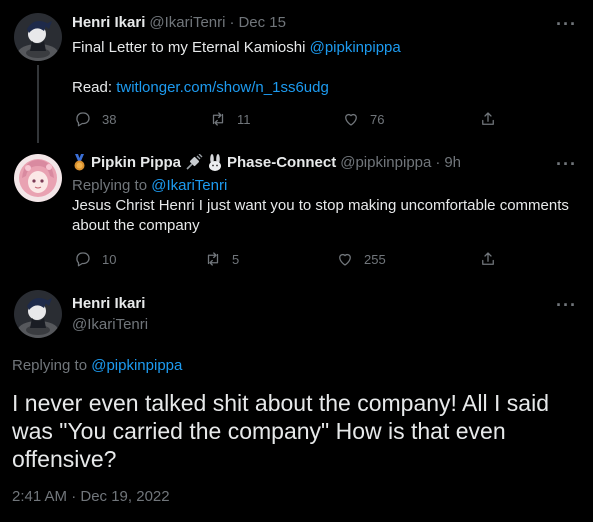  Describe the element at coordinates (236, 259) in the screenshot. I see `retweet-count: 5` at that location.